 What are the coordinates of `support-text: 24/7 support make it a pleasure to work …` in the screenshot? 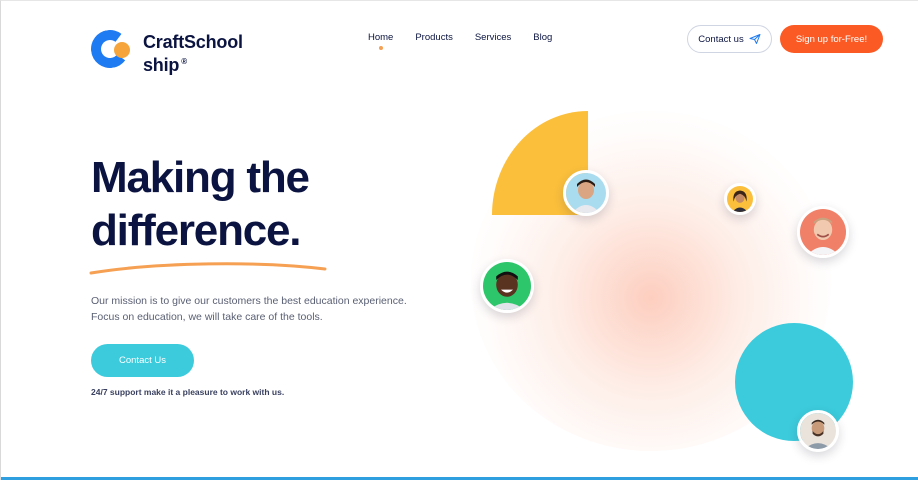 It's located at (188, 392).